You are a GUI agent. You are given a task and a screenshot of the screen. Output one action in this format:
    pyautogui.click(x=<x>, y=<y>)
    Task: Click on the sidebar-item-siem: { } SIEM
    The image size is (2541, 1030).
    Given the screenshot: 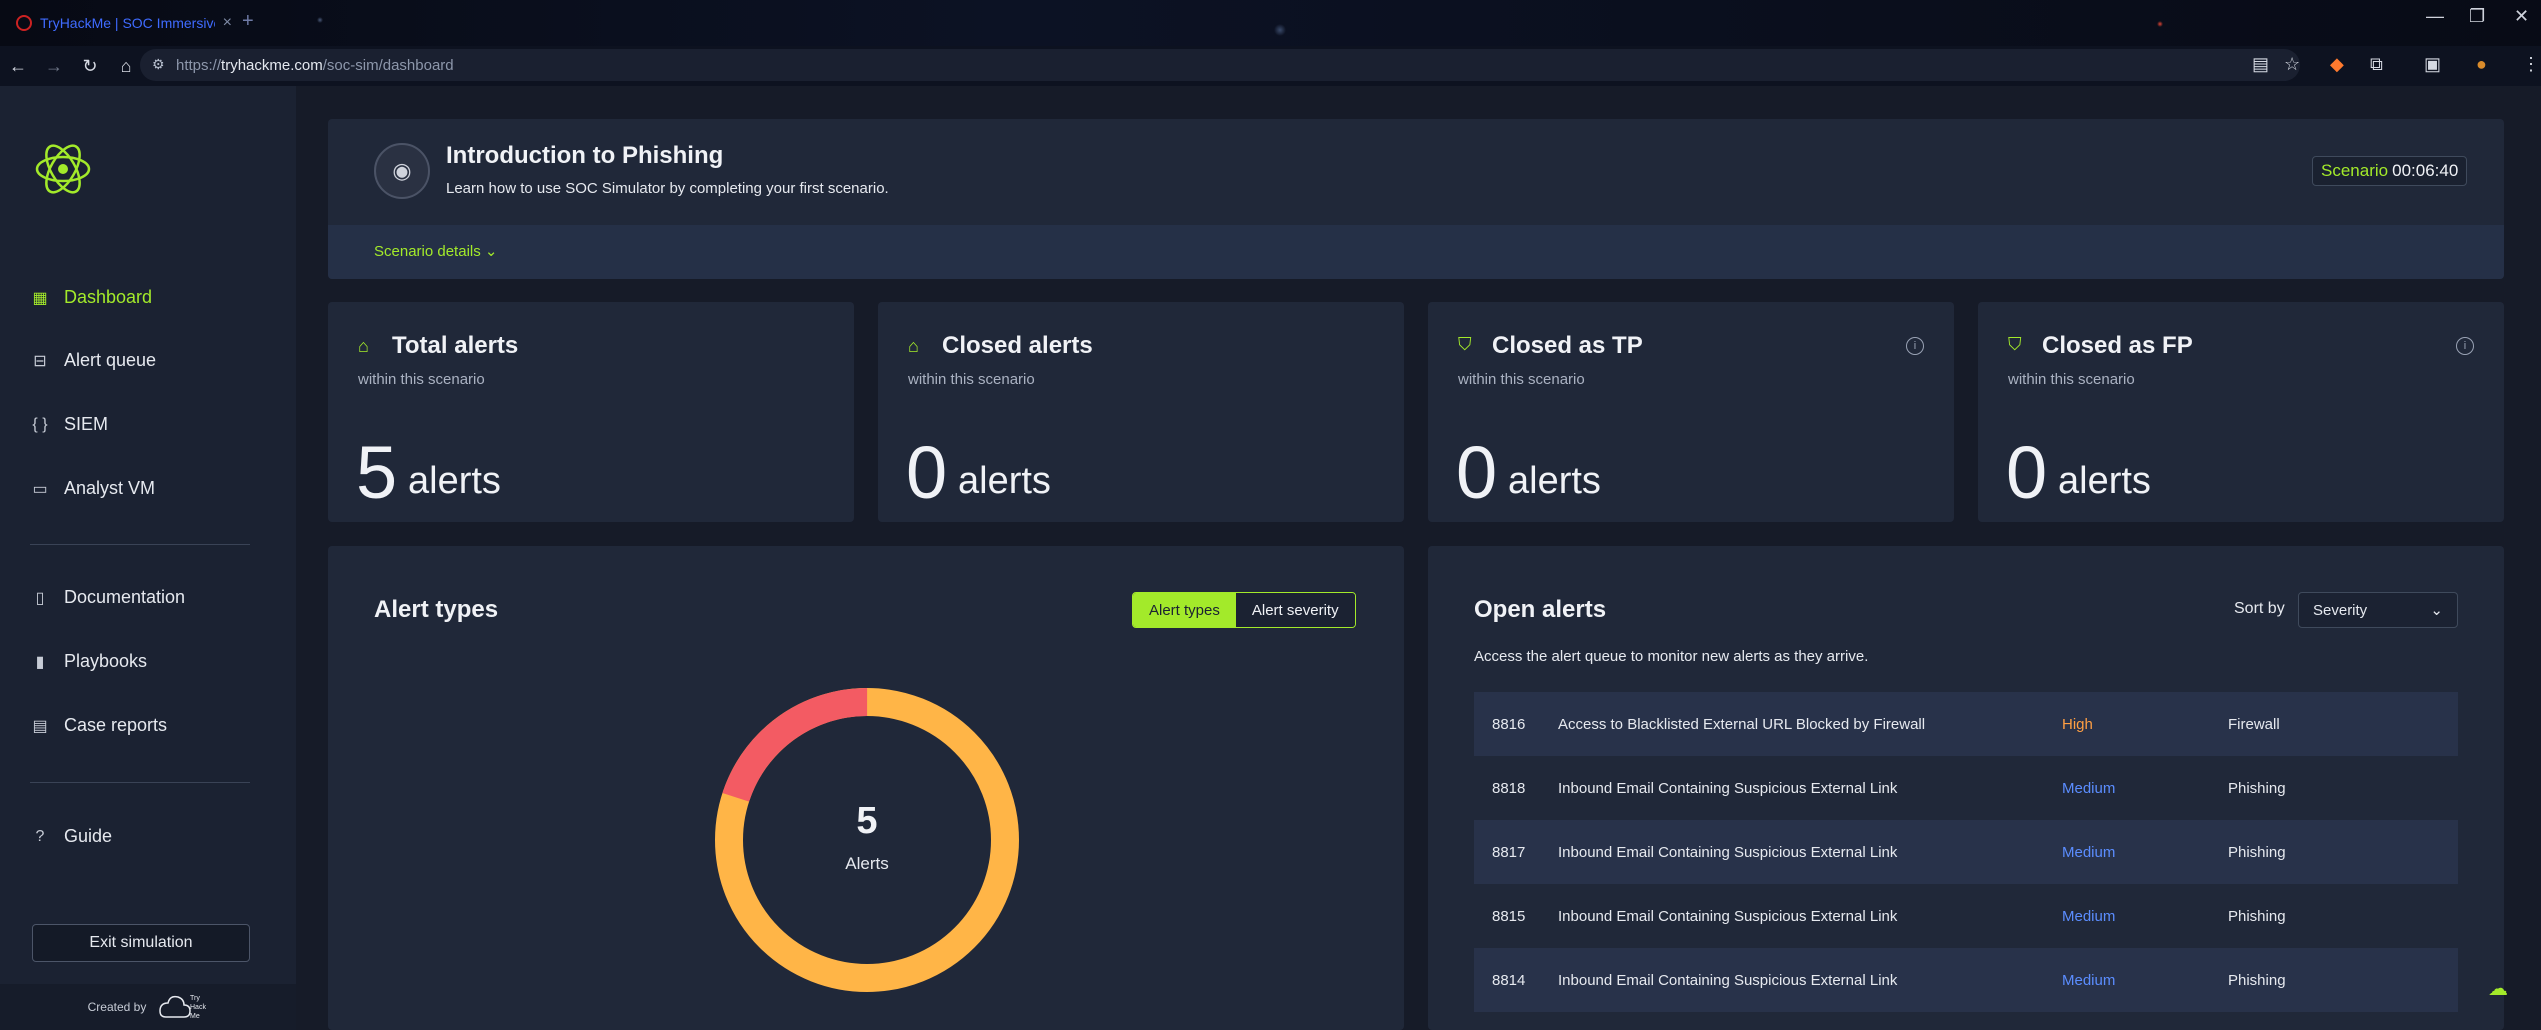 What is the action you would take?
    pyautogui.click(x=69, y=424)
    